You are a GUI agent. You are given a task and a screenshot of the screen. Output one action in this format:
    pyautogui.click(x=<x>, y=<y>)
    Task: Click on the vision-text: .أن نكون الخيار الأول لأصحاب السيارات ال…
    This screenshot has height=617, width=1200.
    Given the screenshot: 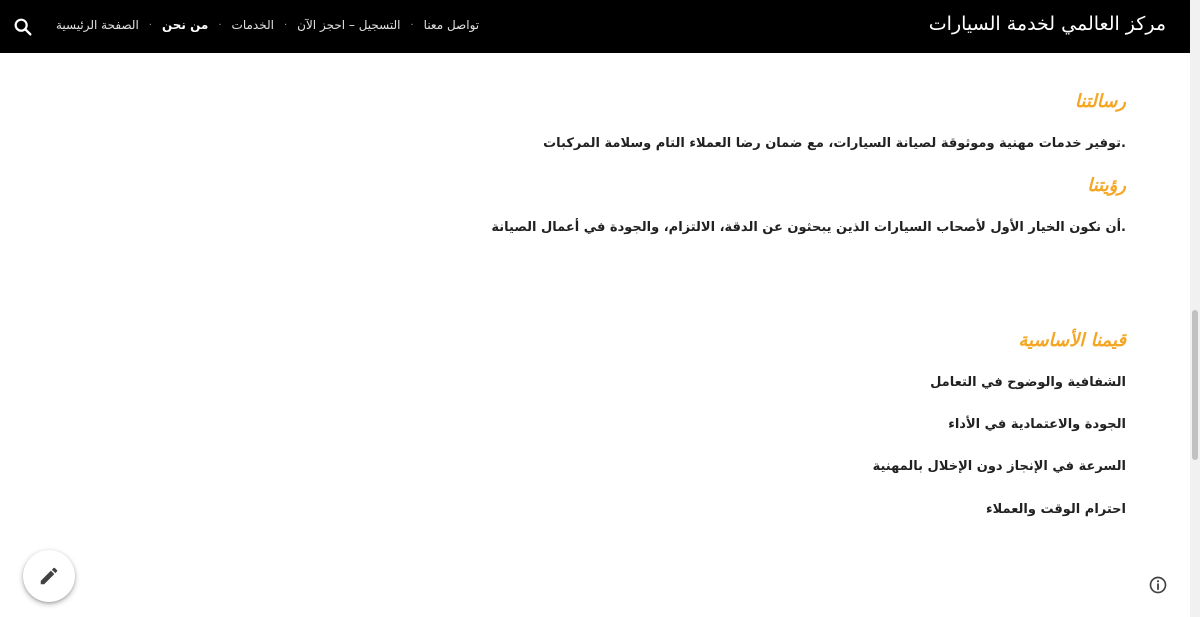 What is the action you would take?
    pyautogui.click(x=808, y=227)
    